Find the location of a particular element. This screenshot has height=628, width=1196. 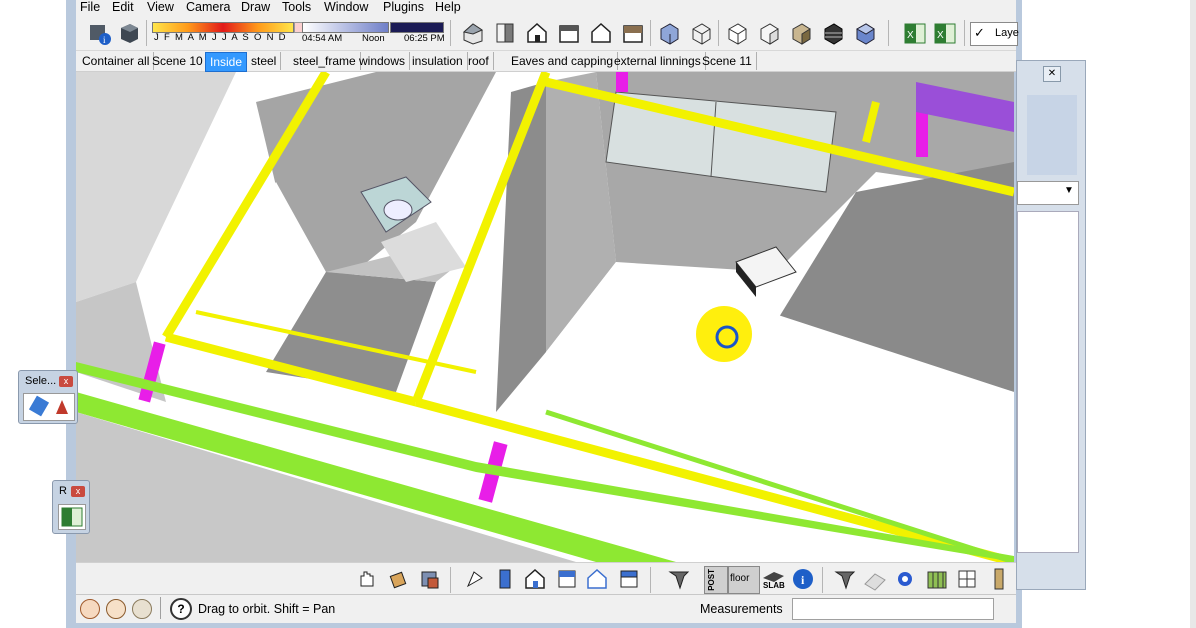

grid-icon is located at coordinates (967, 579).